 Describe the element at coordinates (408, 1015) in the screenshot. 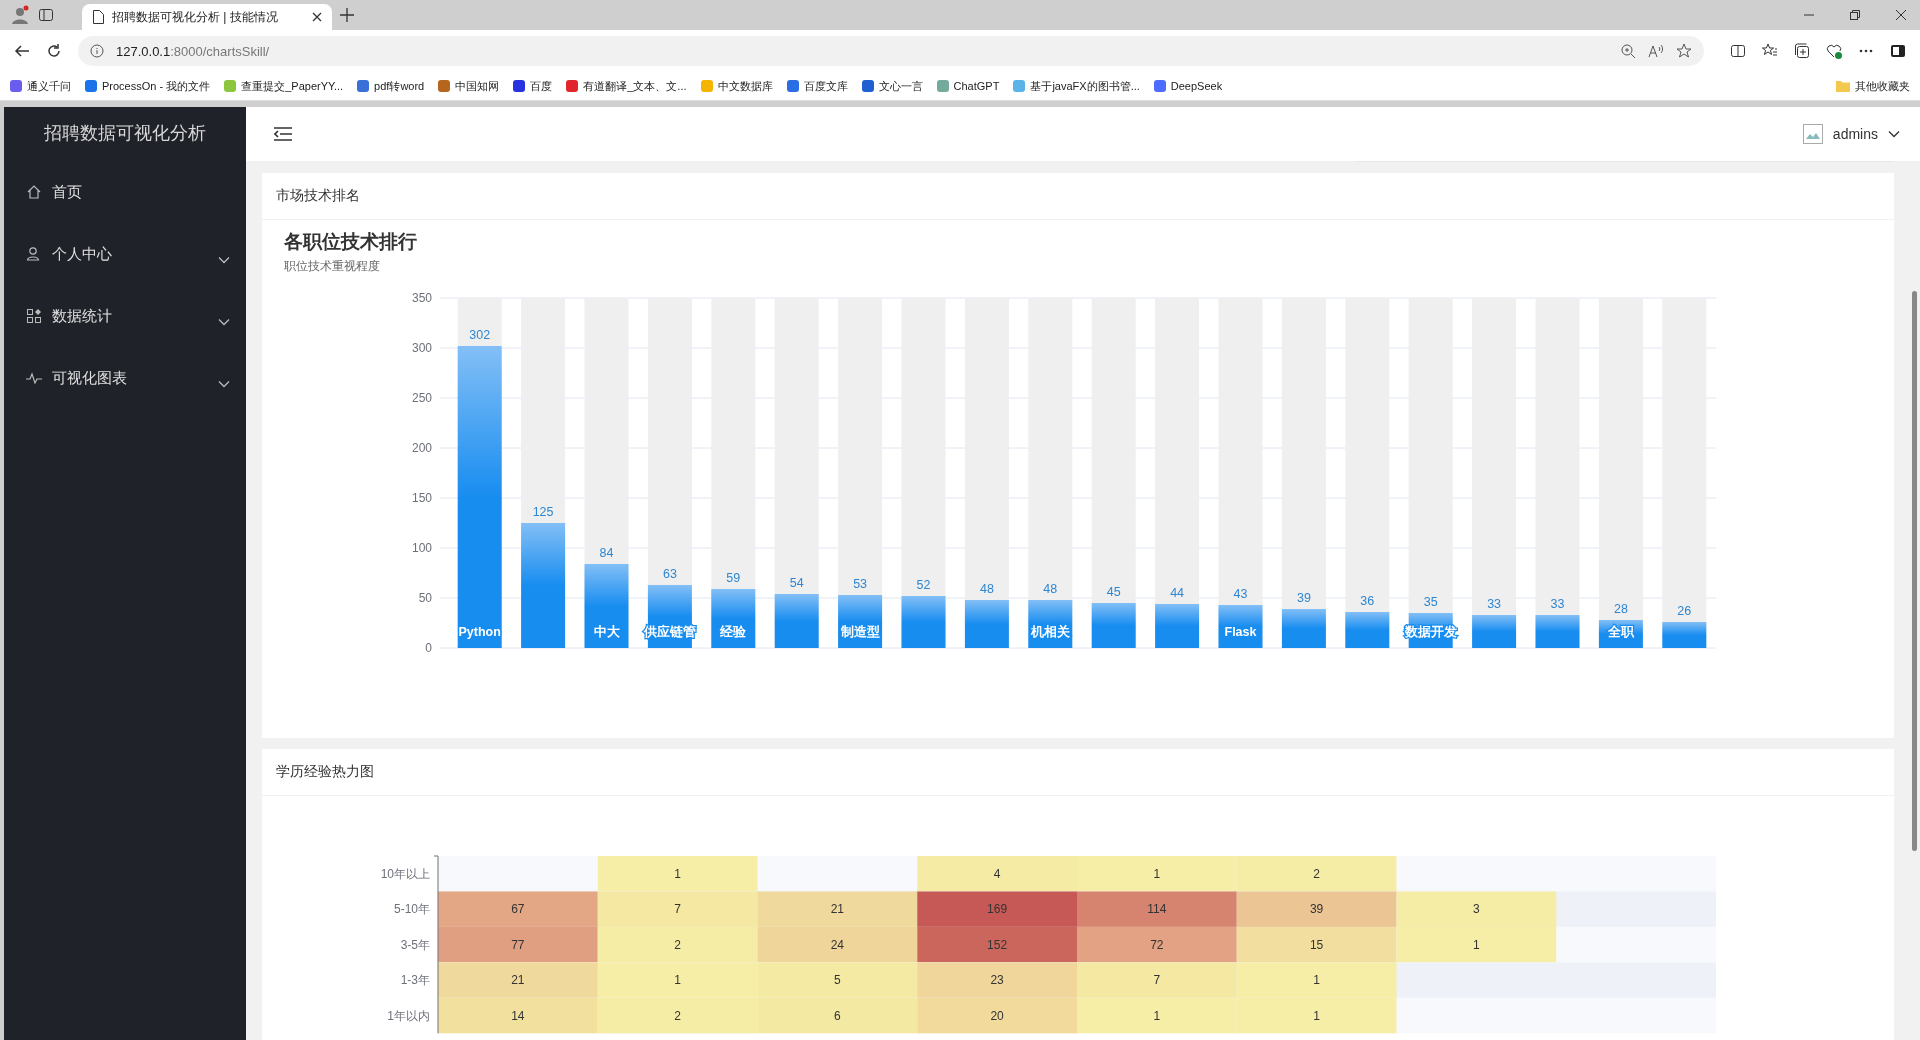

I see `axis-label: 1年以内` at that location.